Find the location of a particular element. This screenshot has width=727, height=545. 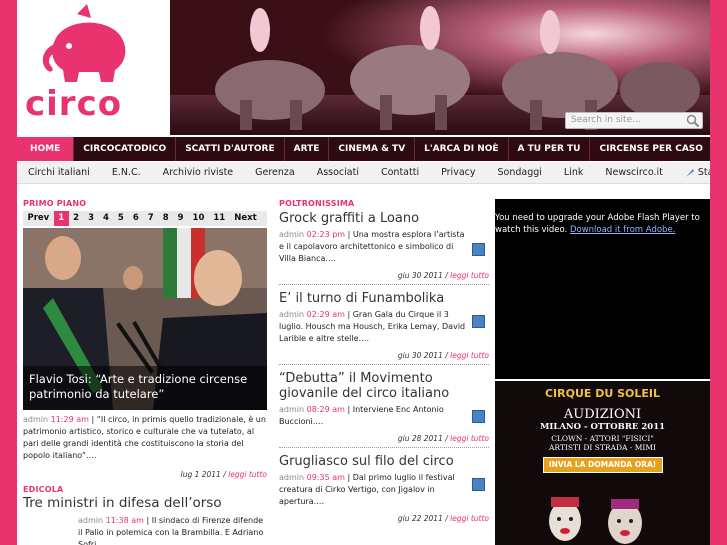

feather-icon is located at coordinates (689, 172).